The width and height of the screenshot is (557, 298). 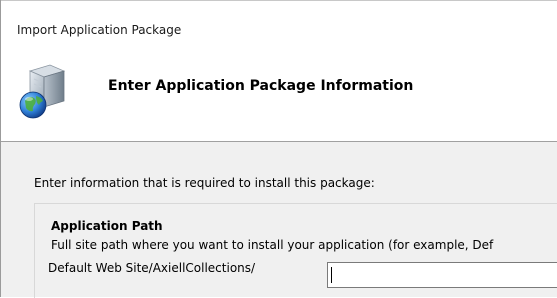 I want to click on window-title: Import Application Package, so click(x=99, y=30).